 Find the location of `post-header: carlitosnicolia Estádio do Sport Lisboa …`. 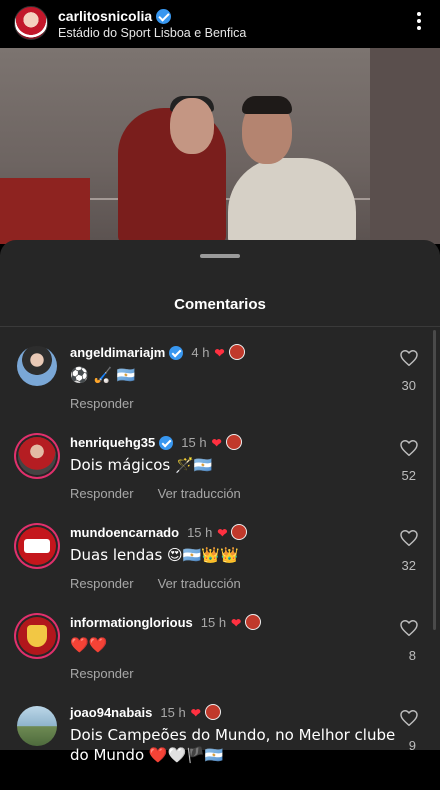

post-header: carlitosnicolia Estádio do Sport Lisboa … is located at coordinates (220, 24).